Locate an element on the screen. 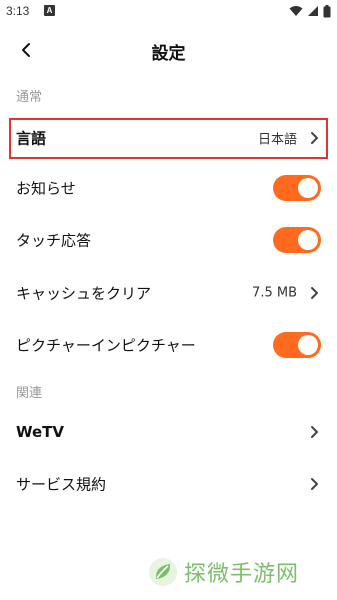 This screenshot has height=600, width=337. pip-label: ピクチャーインピクチャー is located at coordinates (106, 345).